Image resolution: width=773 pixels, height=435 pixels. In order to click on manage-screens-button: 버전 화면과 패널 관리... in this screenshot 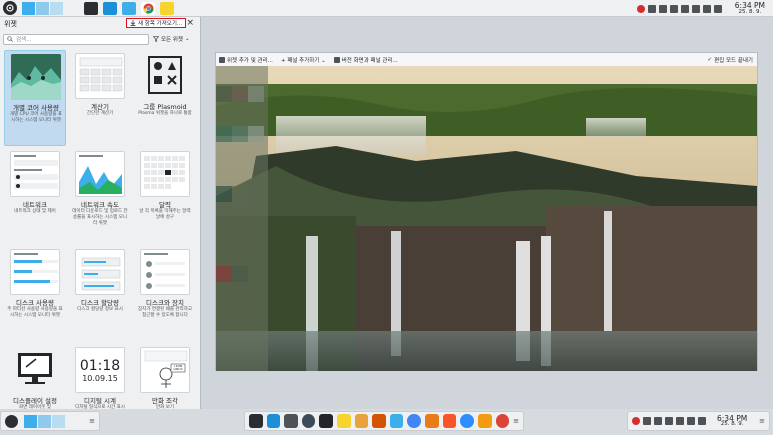, I will do `click(365, 60)`.